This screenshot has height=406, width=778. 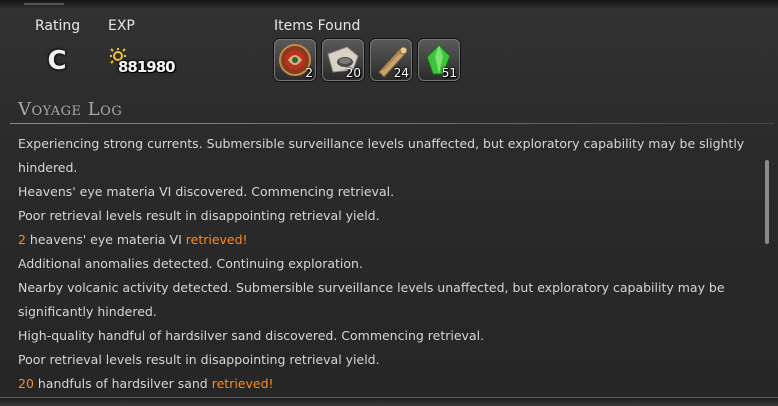 I want to click on items-found-label: Items Found, so click(x=317, y=26).